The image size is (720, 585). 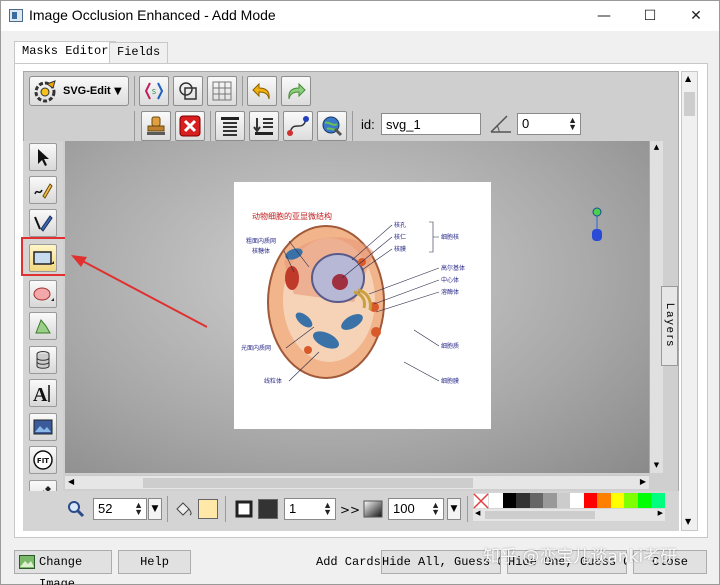 What do you see at coordinates (481, 501) in the screenshot?
I see `no-color-icon` at bounding box center [481, 501].